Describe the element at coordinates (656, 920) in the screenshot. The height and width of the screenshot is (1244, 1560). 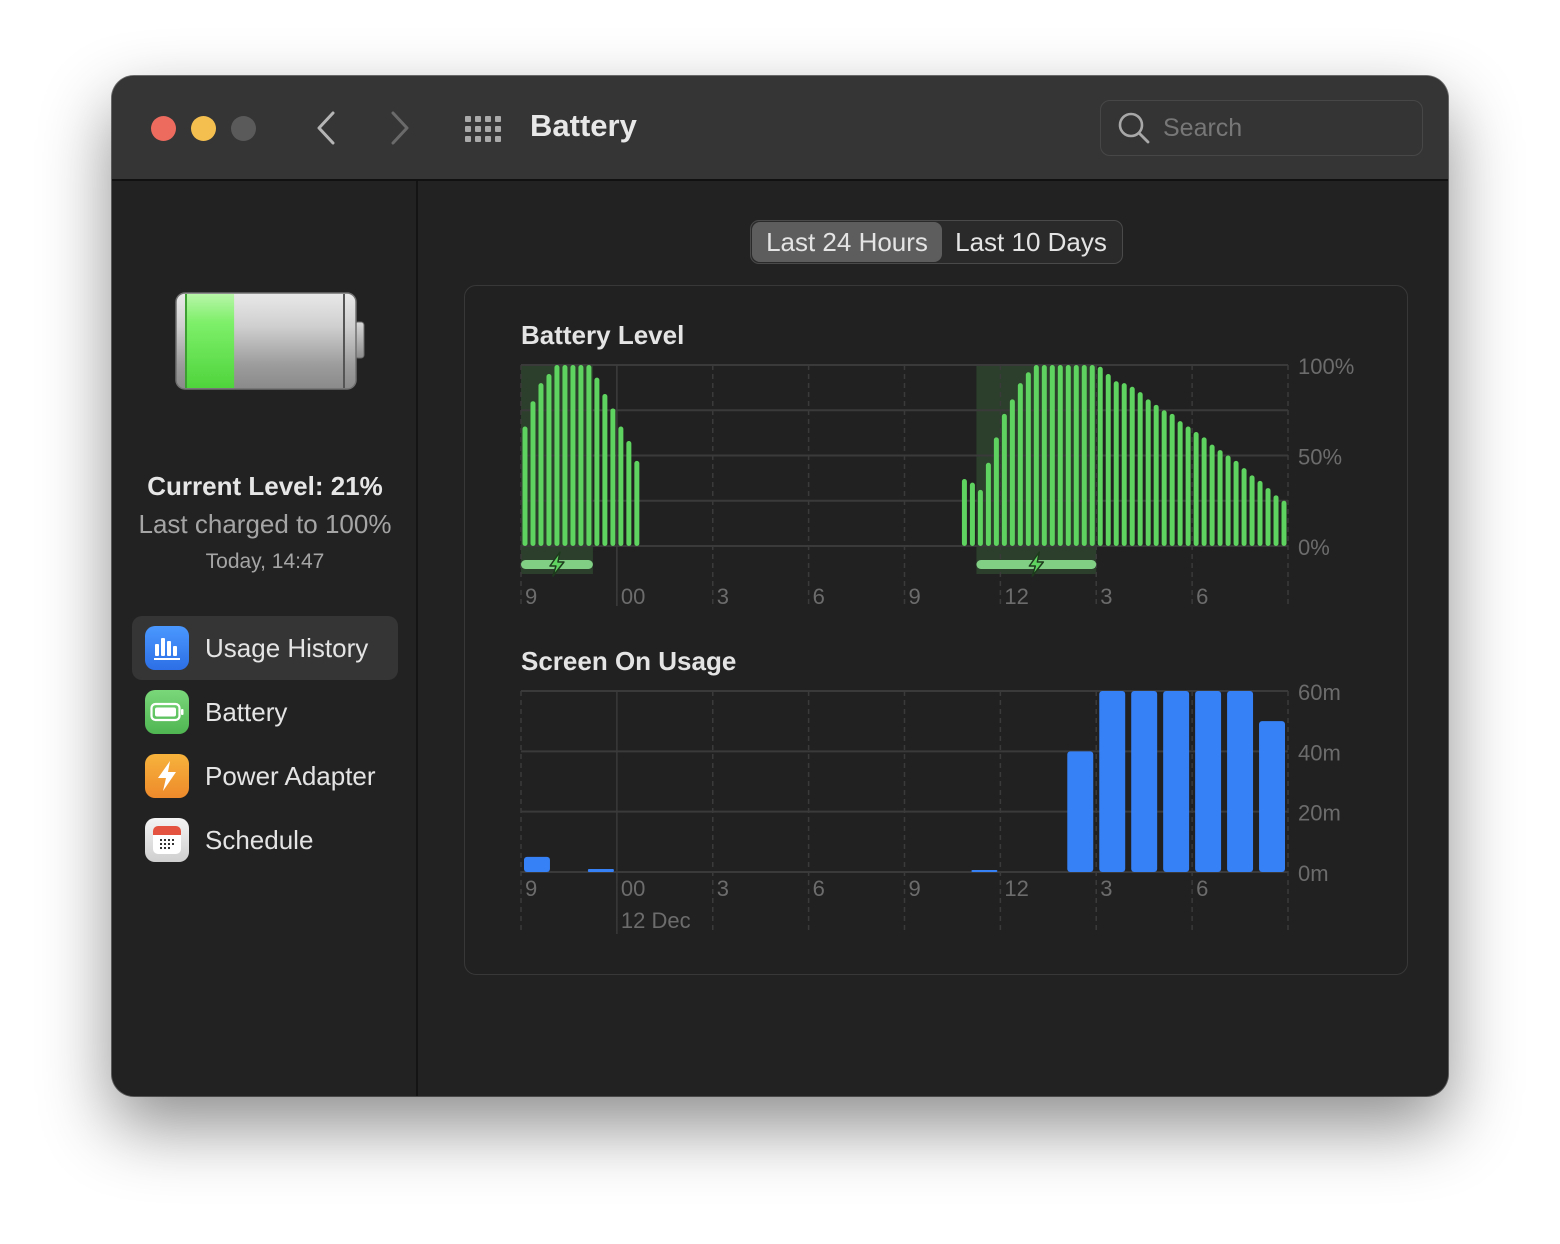
I see `date-label: 12 Dec` at that location.